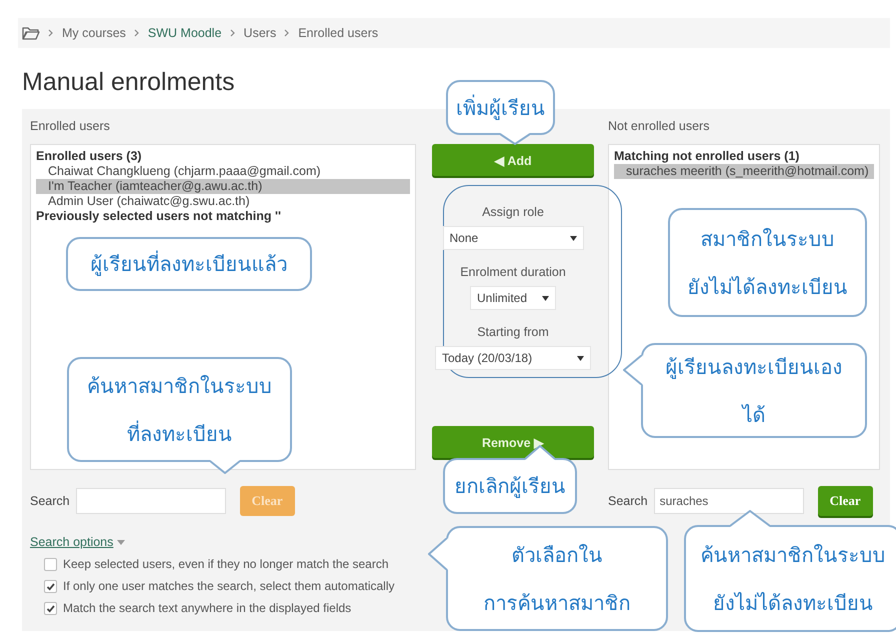 This screenshot has height=638, width=896. I want to click on page-title: Manual enrolments, so click(129, 82).